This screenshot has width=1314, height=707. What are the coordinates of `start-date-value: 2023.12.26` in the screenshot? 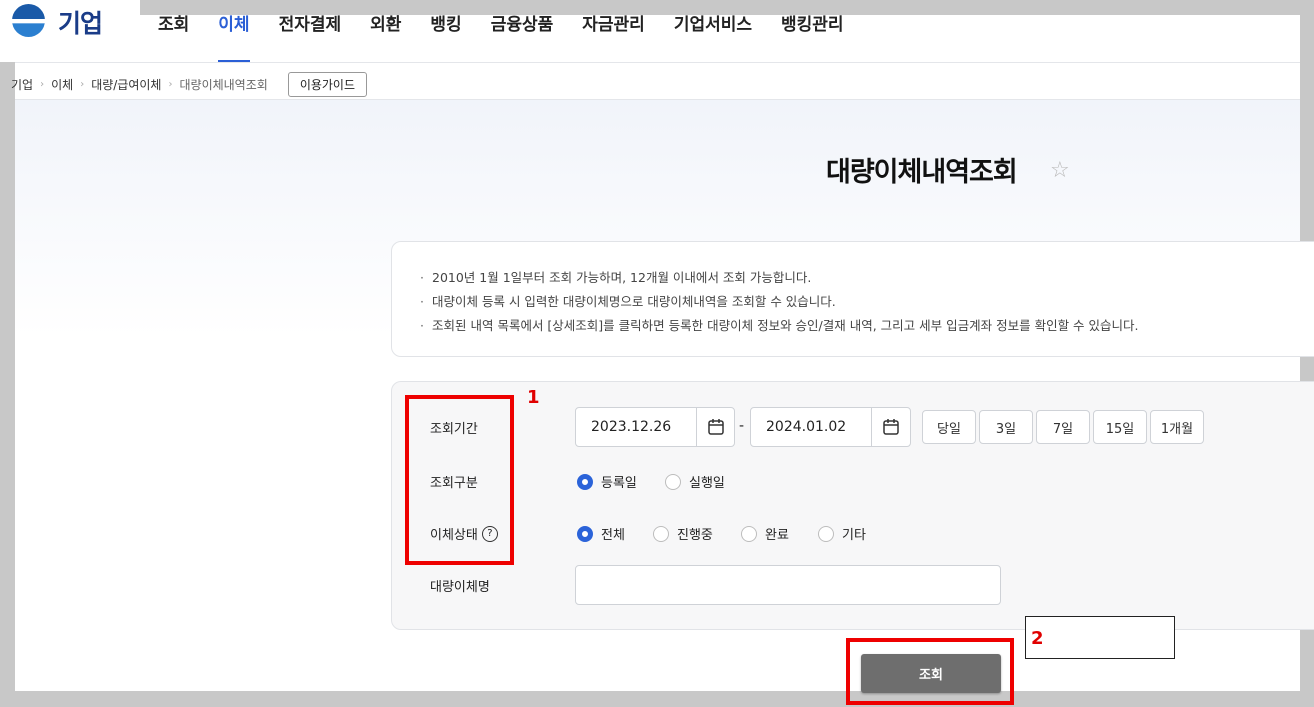 It's located at (631, 427).